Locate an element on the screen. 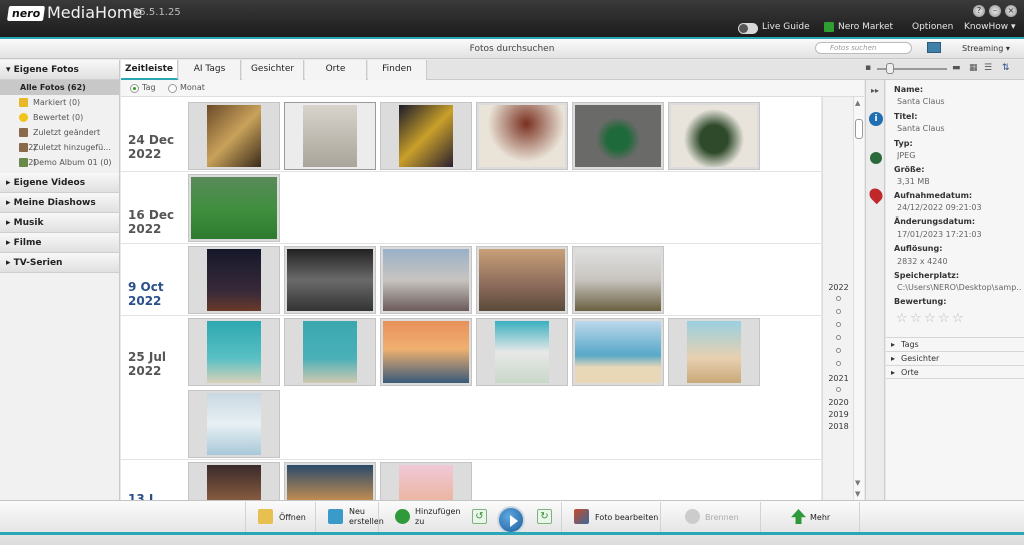 Image resolution: width=1024 pixels, height=545 pixels. play-slideshow-button is located at coordinates (511, 520).